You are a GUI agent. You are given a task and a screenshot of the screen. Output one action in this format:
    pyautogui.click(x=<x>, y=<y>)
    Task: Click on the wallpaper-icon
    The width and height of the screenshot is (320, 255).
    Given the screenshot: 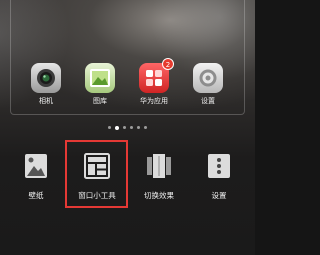 What is the action you would take?
    pyautogui.click(x=36, y=166)
    